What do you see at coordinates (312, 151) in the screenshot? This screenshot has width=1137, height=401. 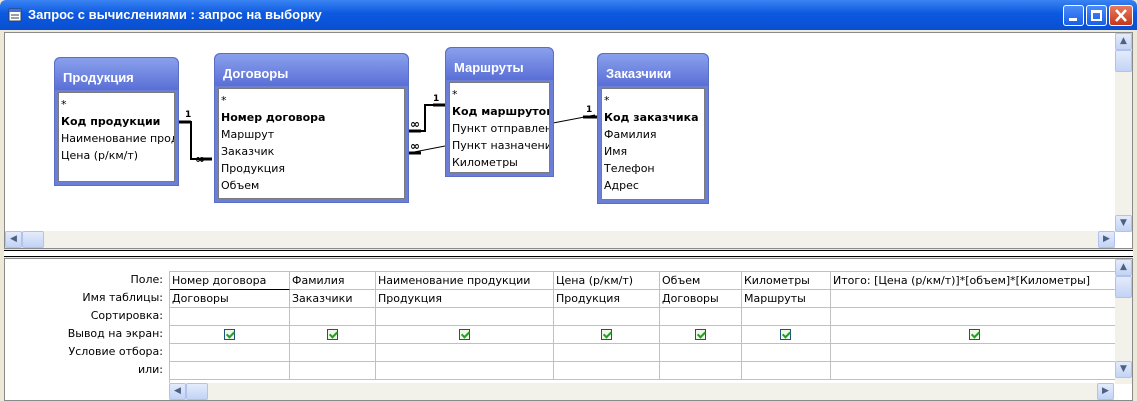 I see `field-item: Заказчик` at bounding box center [312, 151].